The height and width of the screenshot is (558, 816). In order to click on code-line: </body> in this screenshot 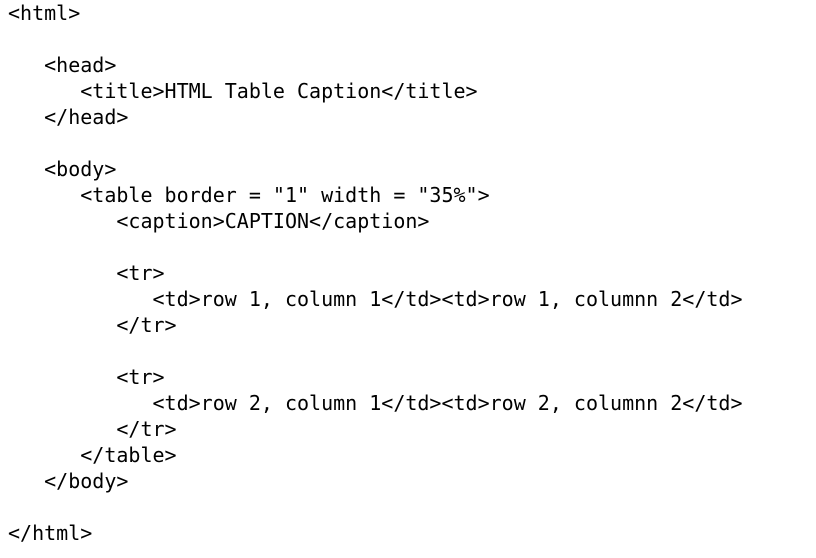, I will do `click(68, 481)`.